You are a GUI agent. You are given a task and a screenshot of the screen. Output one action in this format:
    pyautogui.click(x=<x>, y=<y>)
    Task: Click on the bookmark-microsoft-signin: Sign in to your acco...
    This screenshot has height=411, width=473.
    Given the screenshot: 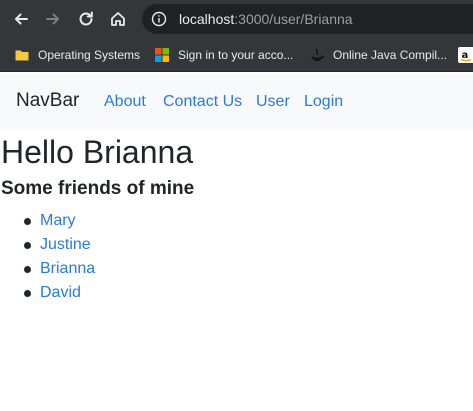 What is the action you would take?
    pyautogui.click(x=224, y=54)
    